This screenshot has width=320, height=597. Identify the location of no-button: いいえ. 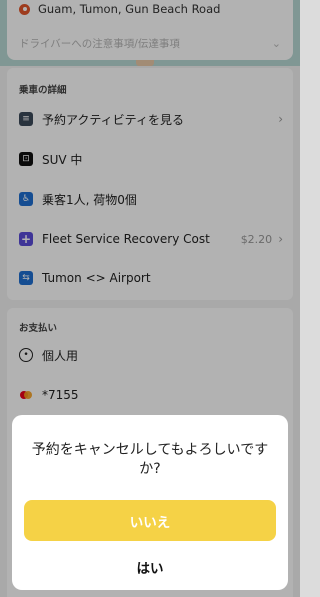
(150, 520).